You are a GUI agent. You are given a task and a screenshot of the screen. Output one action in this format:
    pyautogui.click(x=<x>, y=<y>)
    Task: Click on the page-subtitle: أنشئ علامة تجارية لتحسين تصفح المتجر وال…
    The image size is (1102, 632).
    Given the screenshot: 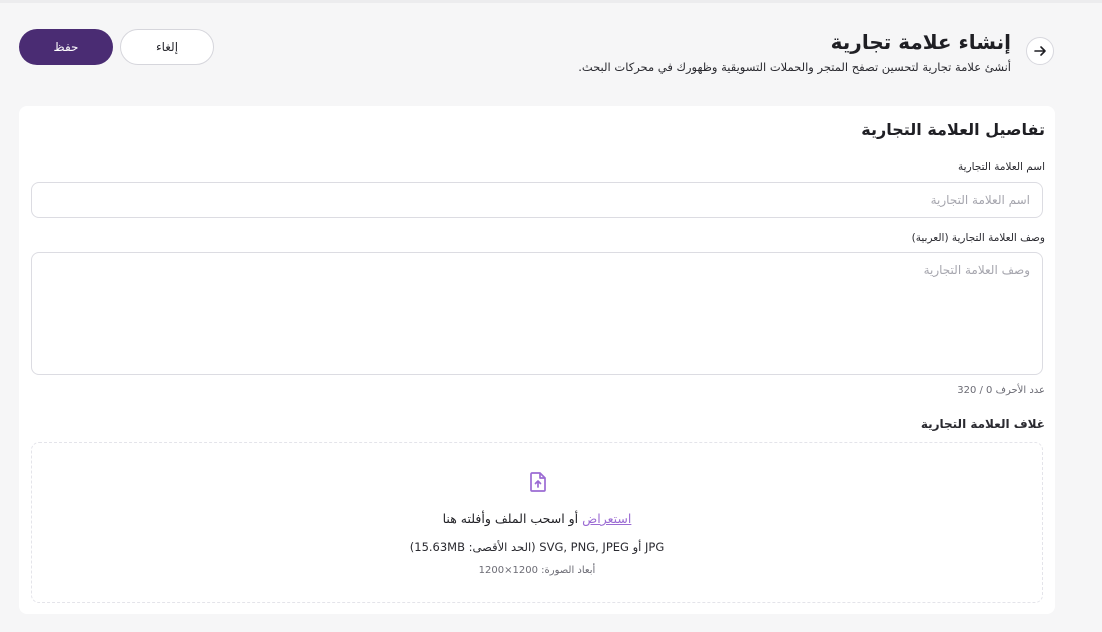 What is the action you would take?
    pyautogui.click(x=794, y=67)
    